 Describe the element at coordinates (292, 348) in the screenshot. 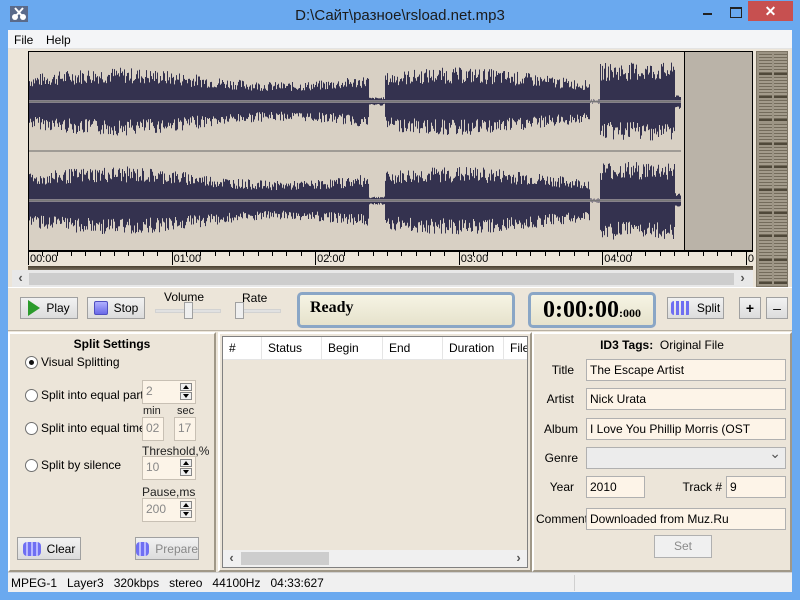

I see `column-status: Status` at that location.